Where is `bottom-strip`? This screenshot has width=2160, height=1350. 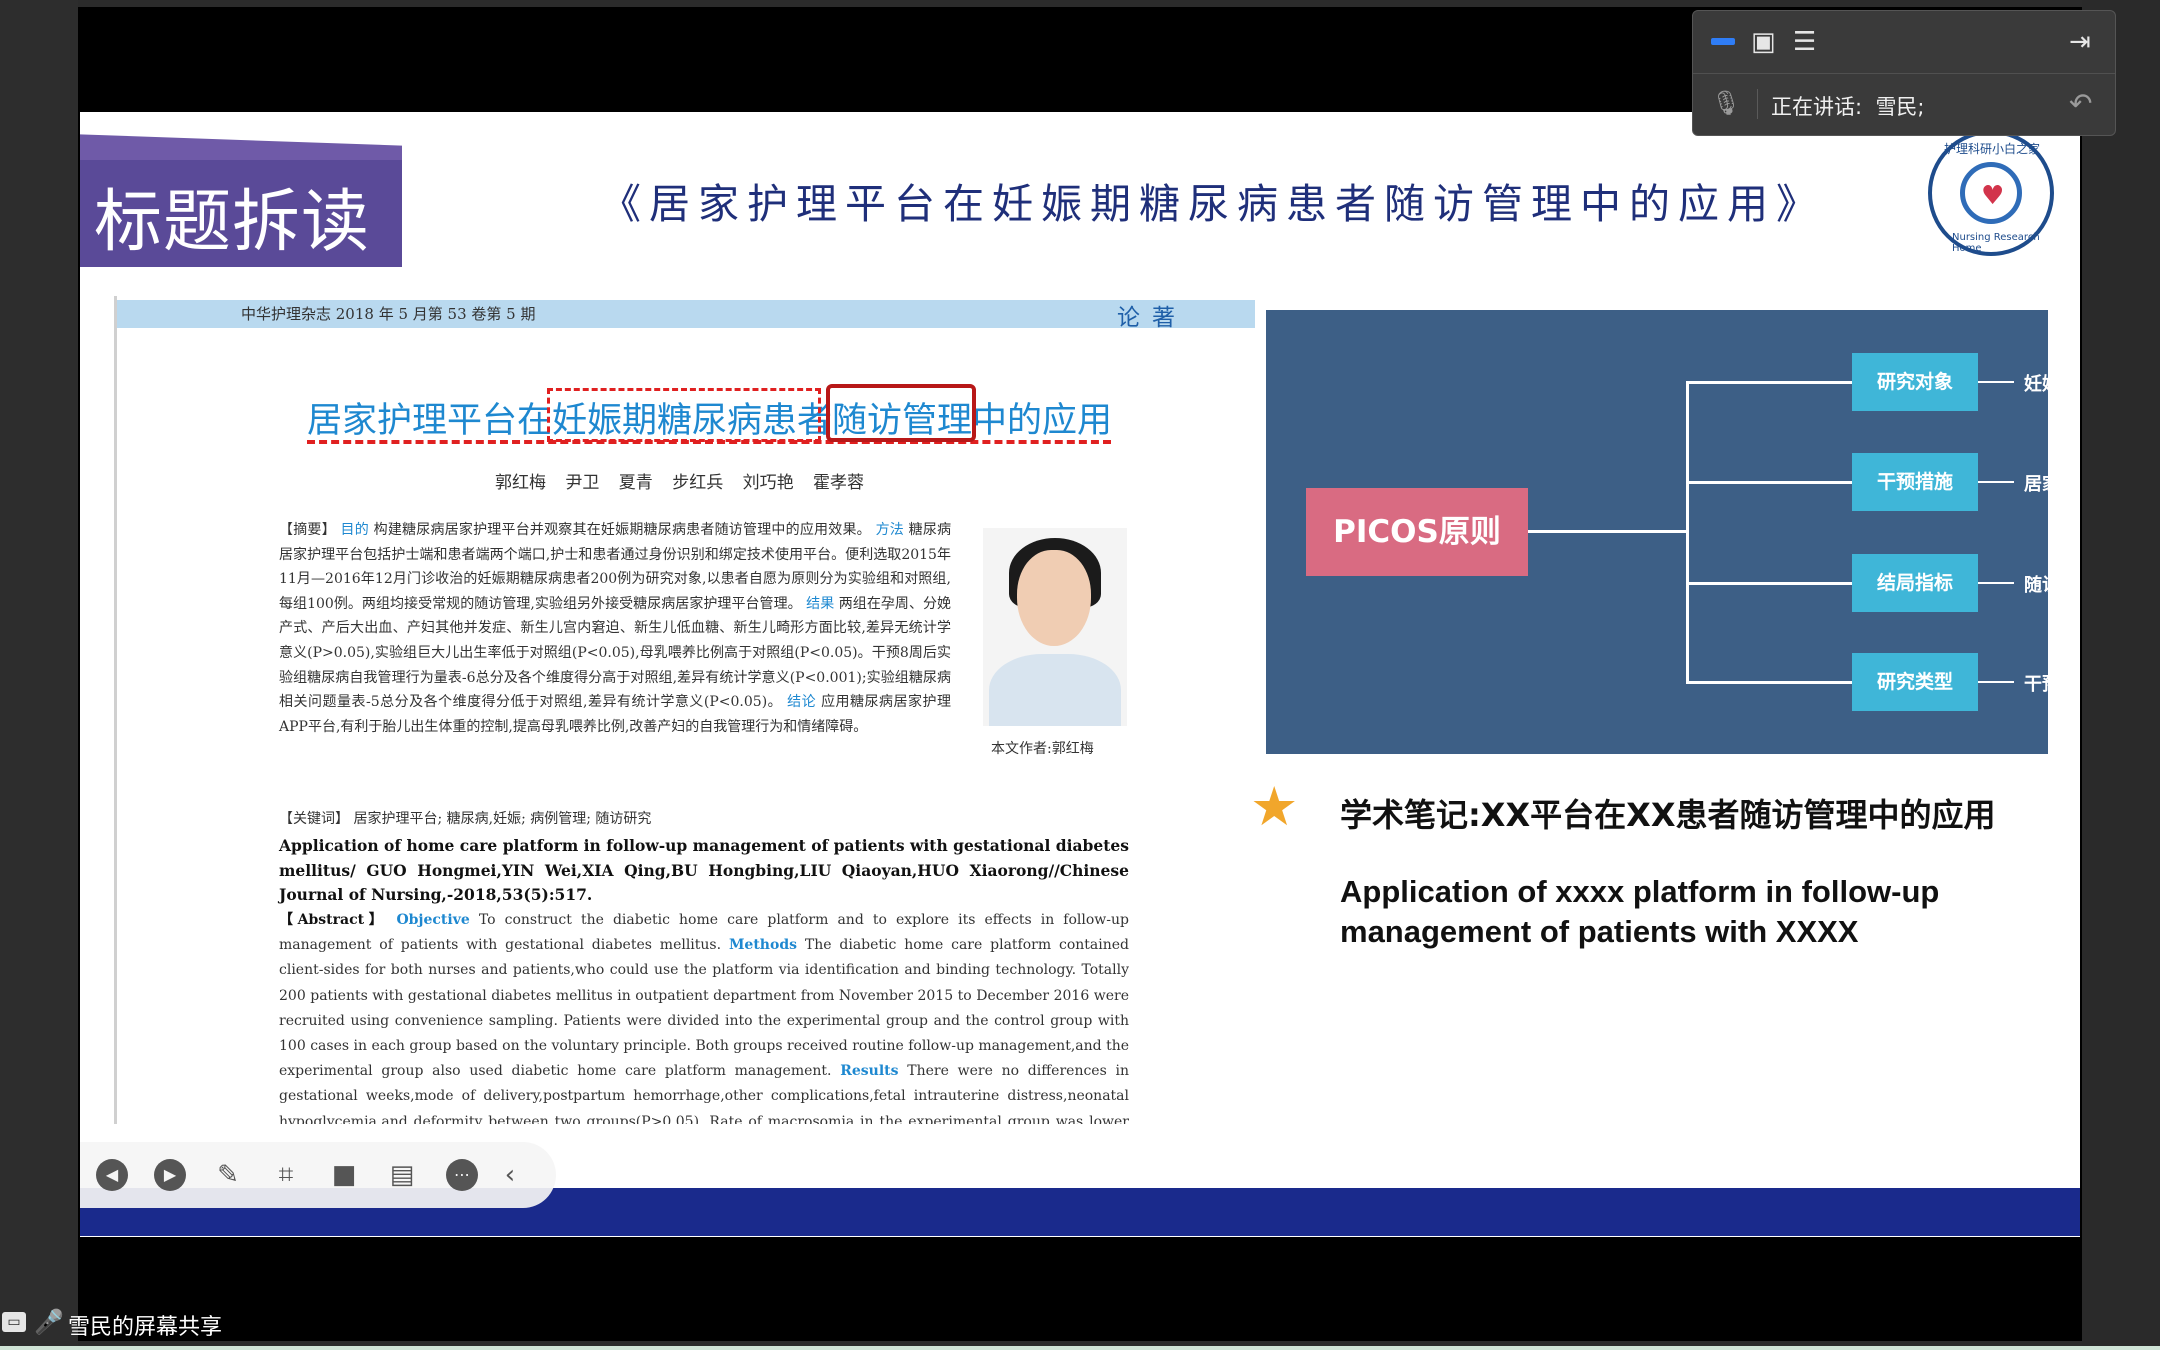 bottom-strip is located at coordinates (1080, 1348).